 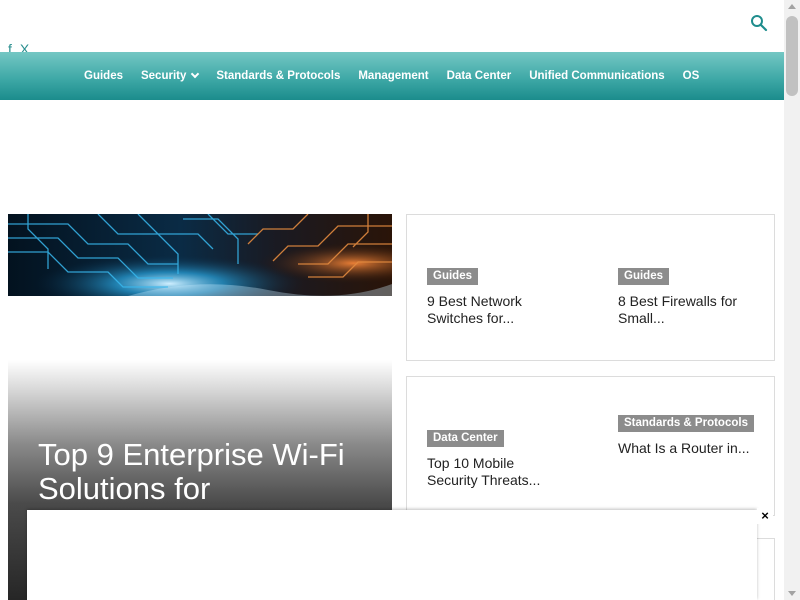 I want to click on category-badge: Data Center, so click(x=465, y=438).